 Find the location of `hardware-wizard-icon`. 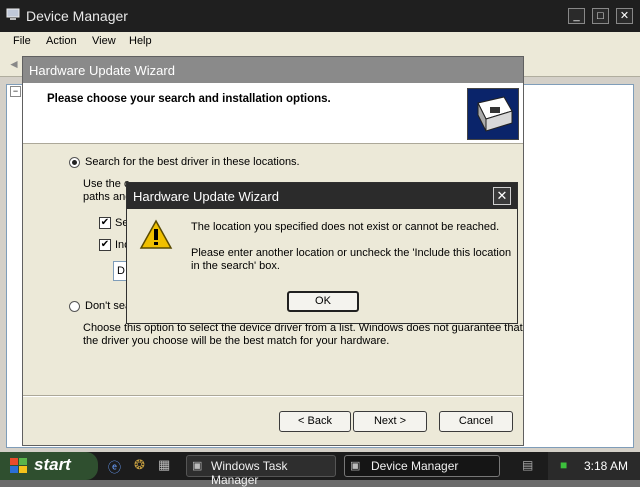

hardware-wizard-icon is located at coordinates (493, 114).